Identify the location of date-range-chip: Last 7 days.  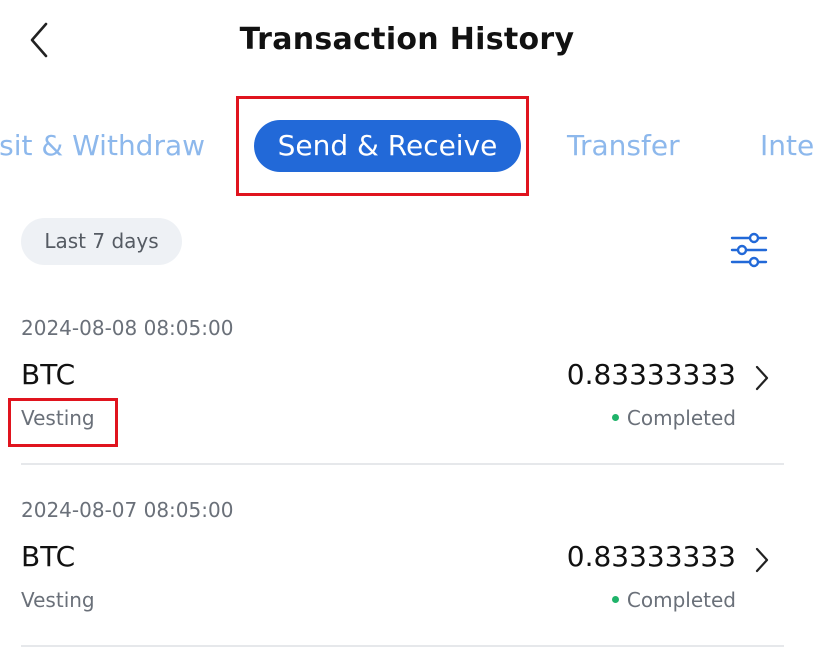
(101, 241).